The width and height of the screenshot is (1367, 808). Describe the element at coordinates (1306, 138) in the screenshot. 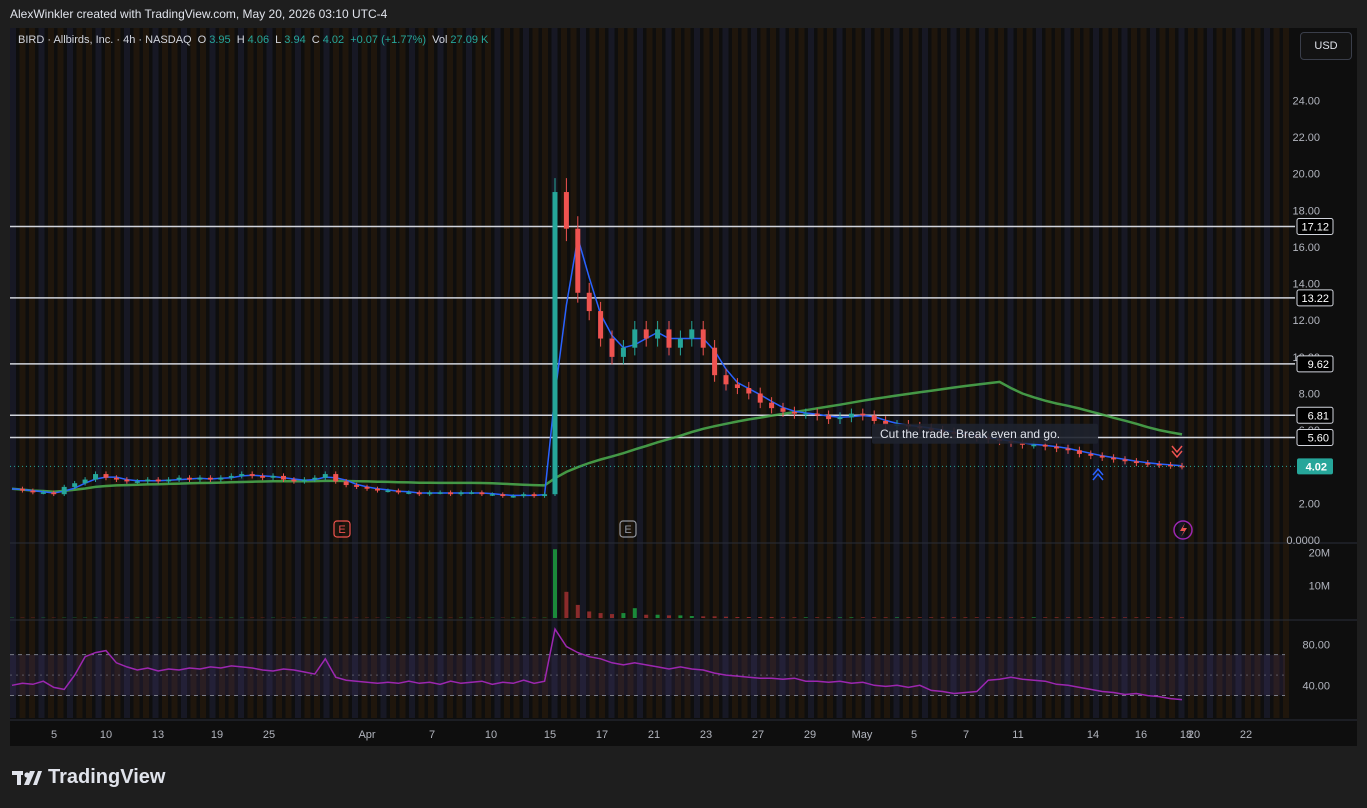

I see `price-tick-label: 22.00` at that location.